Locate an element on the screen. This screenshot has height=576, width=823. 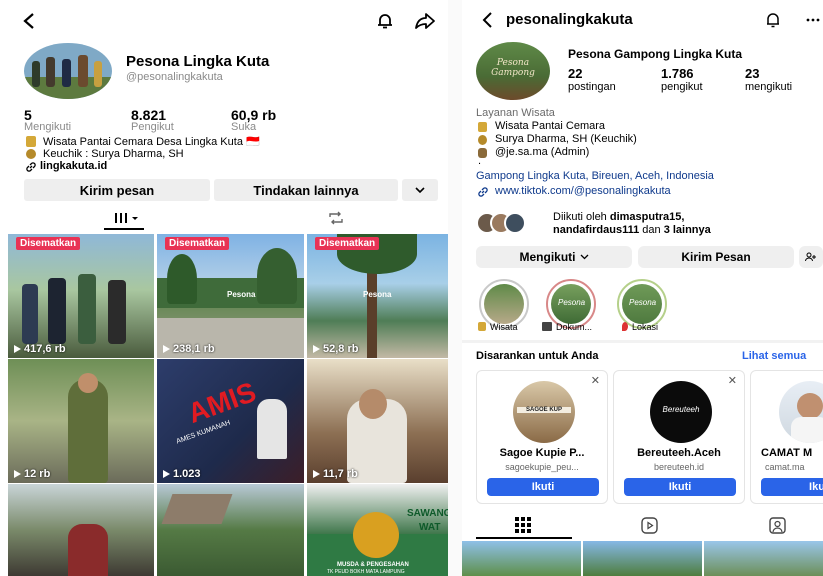
follow-button: Iku is located at coordinates (792, 487).